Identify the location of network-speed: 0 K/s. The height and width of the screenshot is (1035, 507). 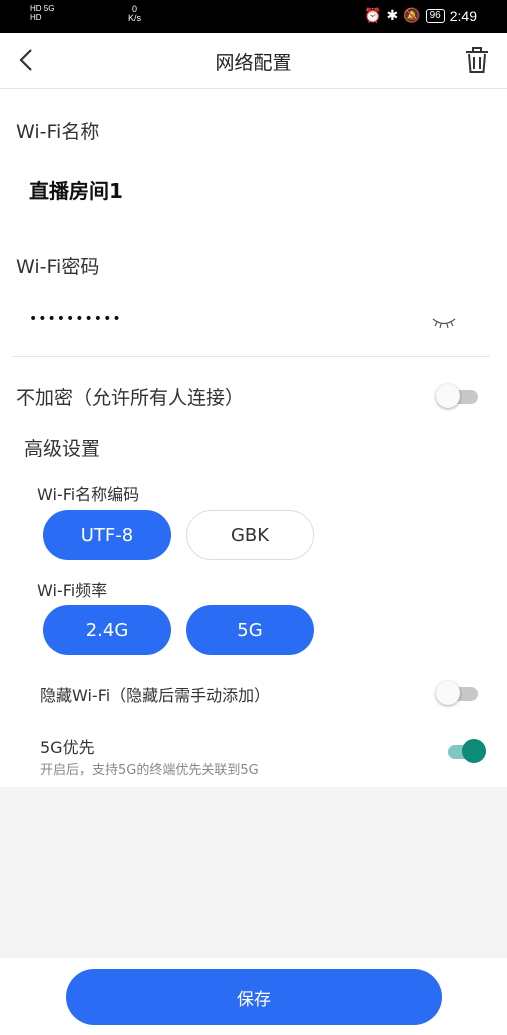
(134, 14).